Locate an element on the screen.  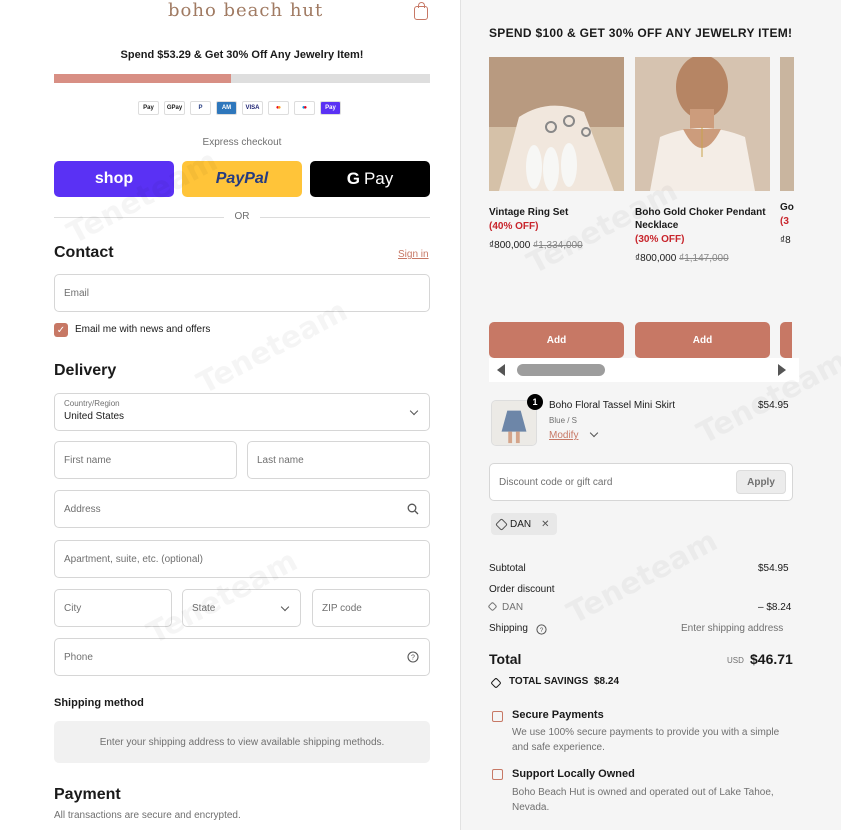
carousel-scrollbar is located at coordinates (561, 370).